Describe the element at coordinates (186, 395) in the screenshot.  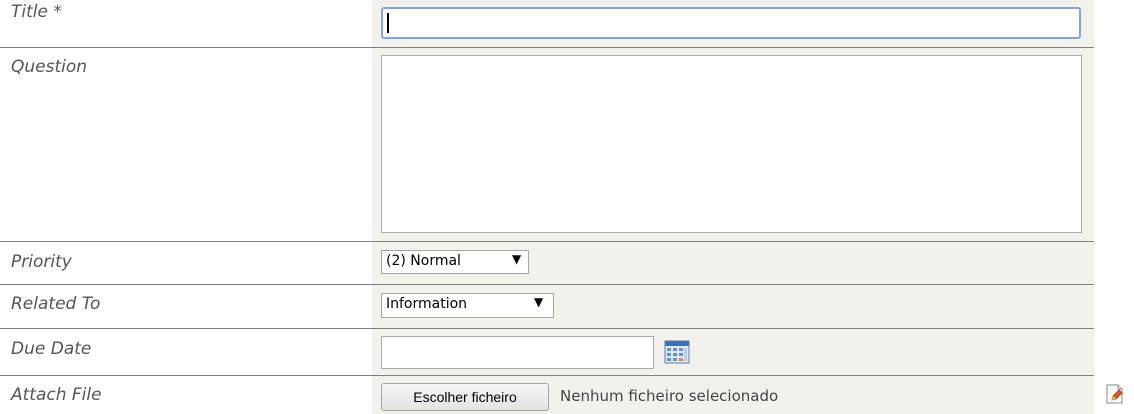
I see `attach-file-label-cell: Attach File` at that location.